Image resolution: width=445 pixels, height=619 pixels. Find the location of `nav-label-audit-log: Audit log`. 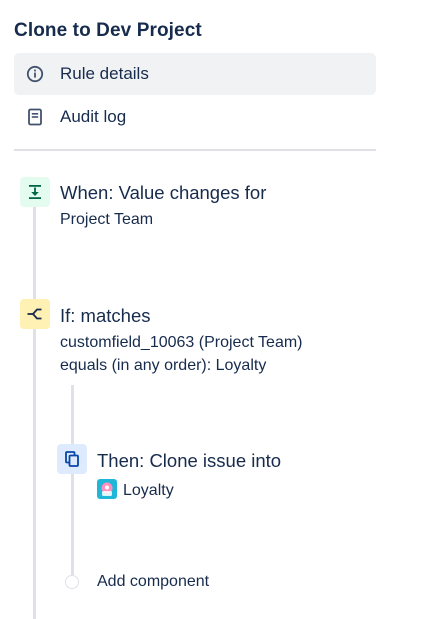

nav-label-audit-log: Audit log is located at coordinates (93, 116).